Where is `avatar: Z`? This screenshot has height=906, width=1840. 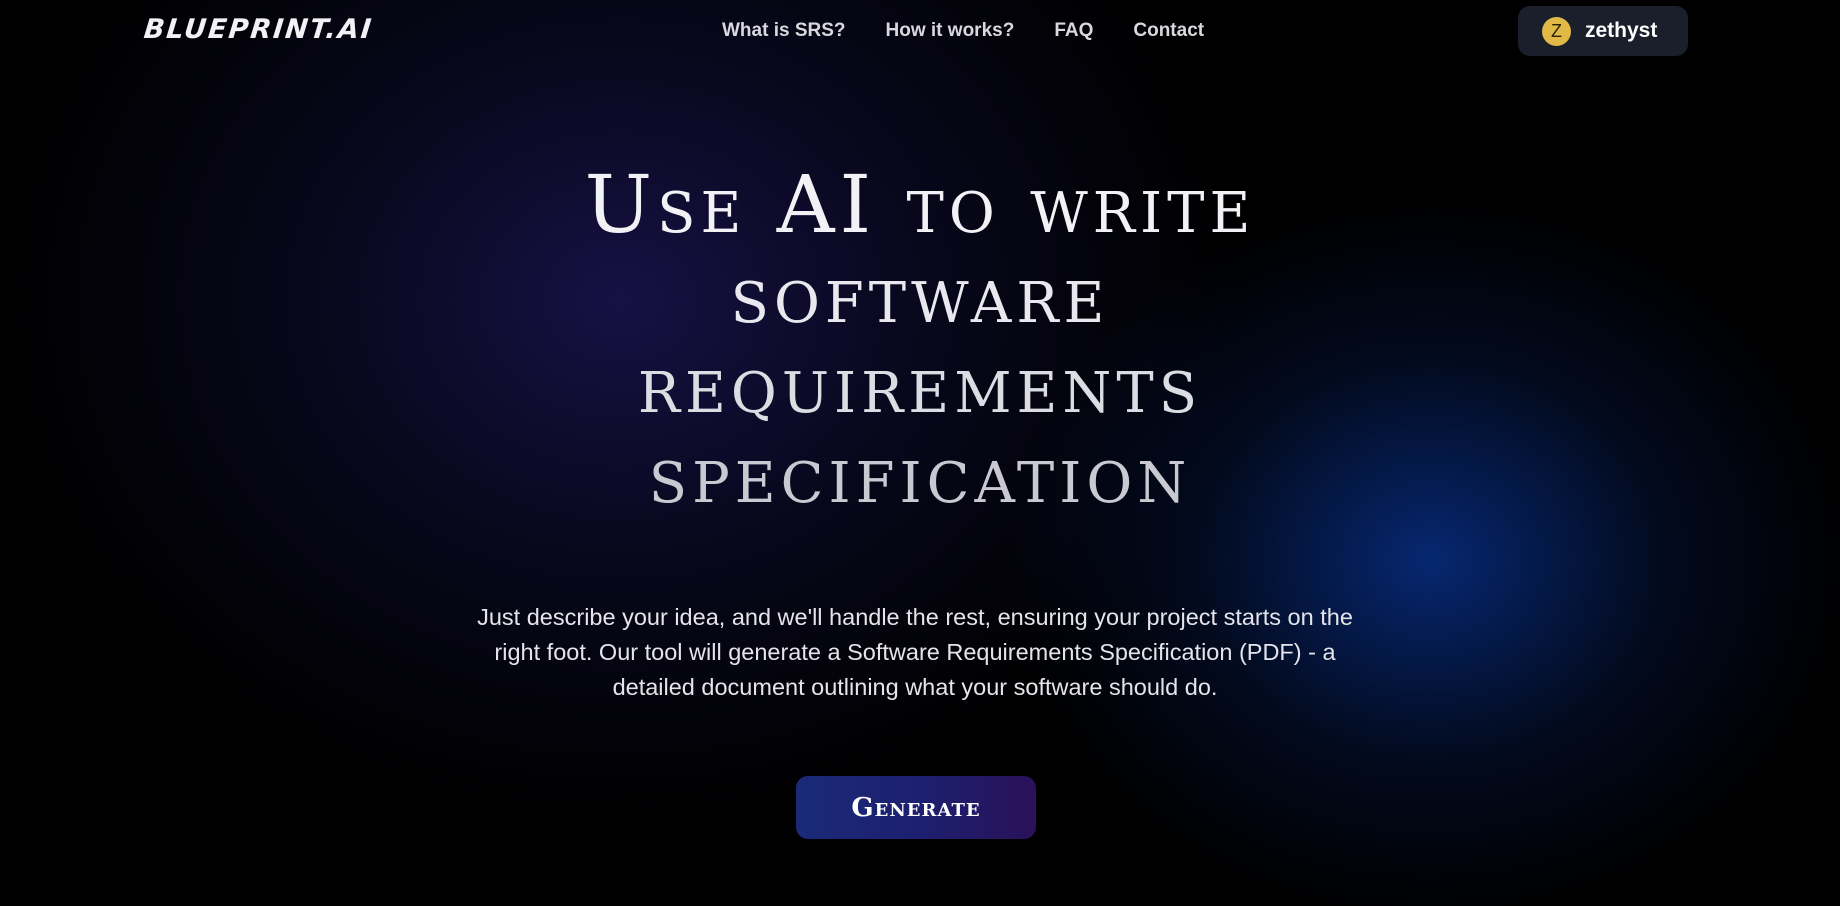
avatar: Z is located at coordinates (1556, 31).